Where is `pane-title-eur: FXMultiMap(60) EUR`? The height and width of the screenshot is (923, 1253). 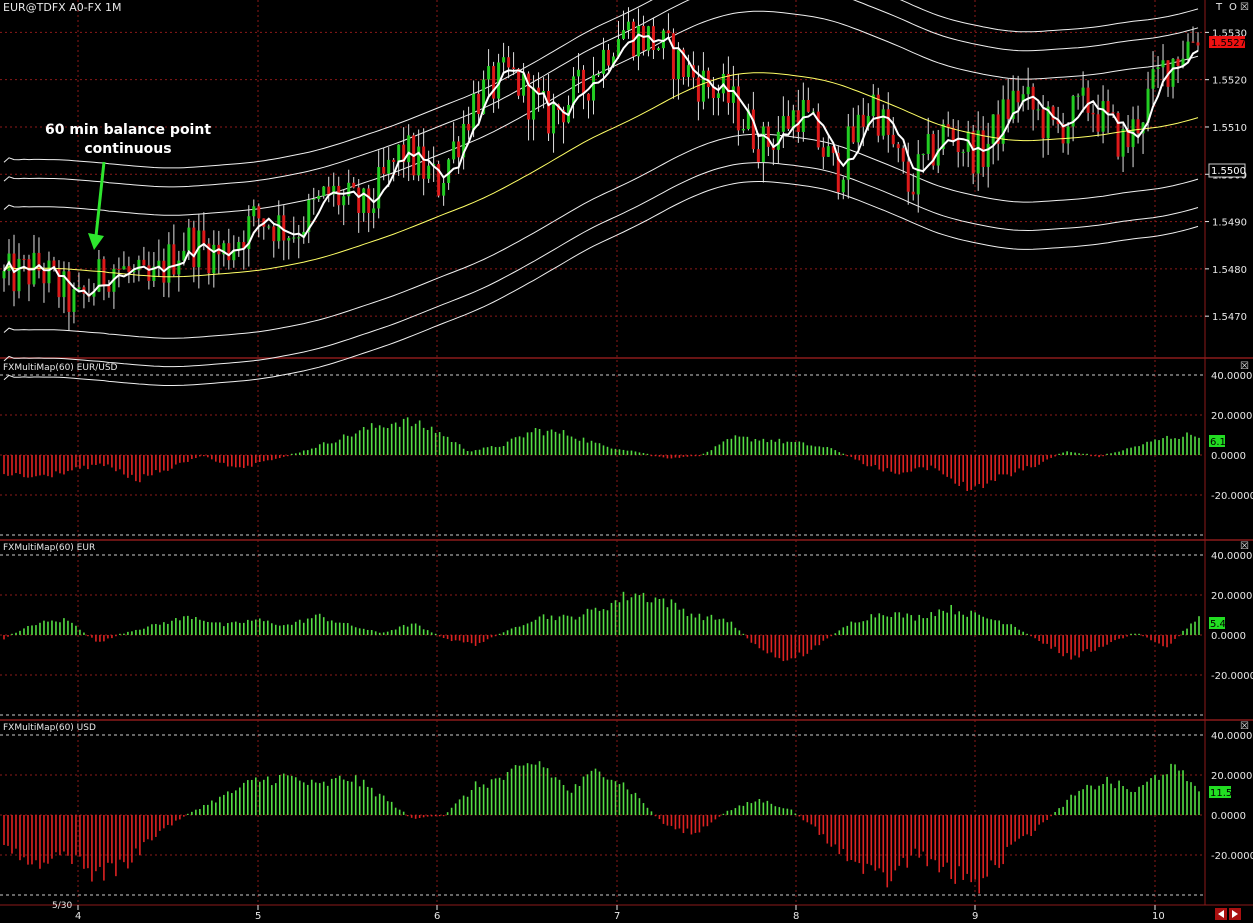
pane-title-eur: FXMultiMap(60) EUR is located at coordinates (49, 548).